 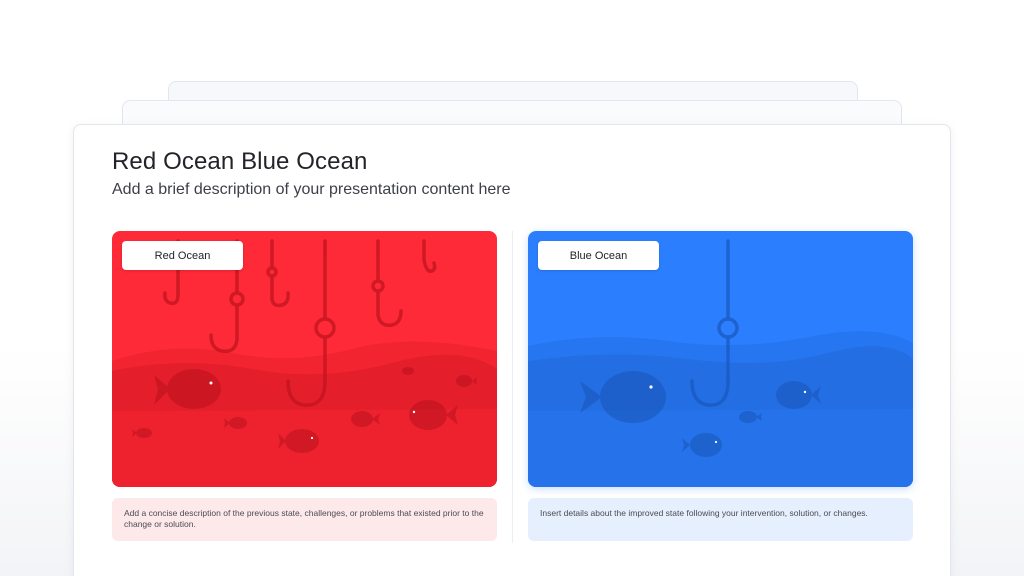 What do you see at coordinates (408, 371) in the screenshot?
I see `fish-icon` at bounding box center [408, 371].